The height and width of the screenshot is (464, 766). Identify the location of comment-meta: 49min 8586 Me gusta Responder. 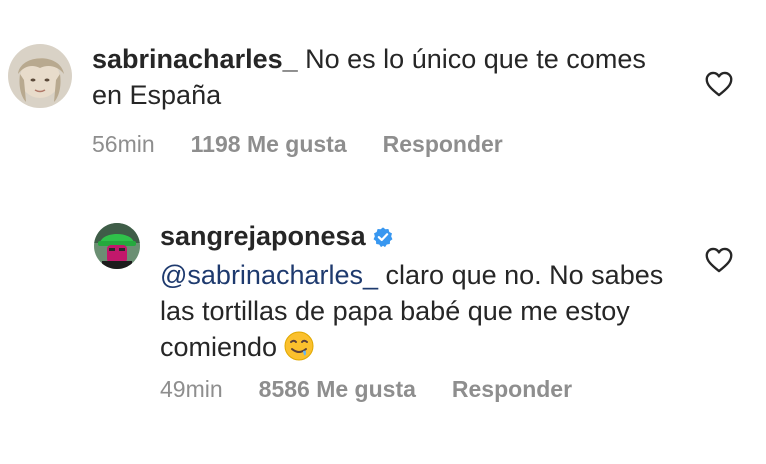
(366, 389).